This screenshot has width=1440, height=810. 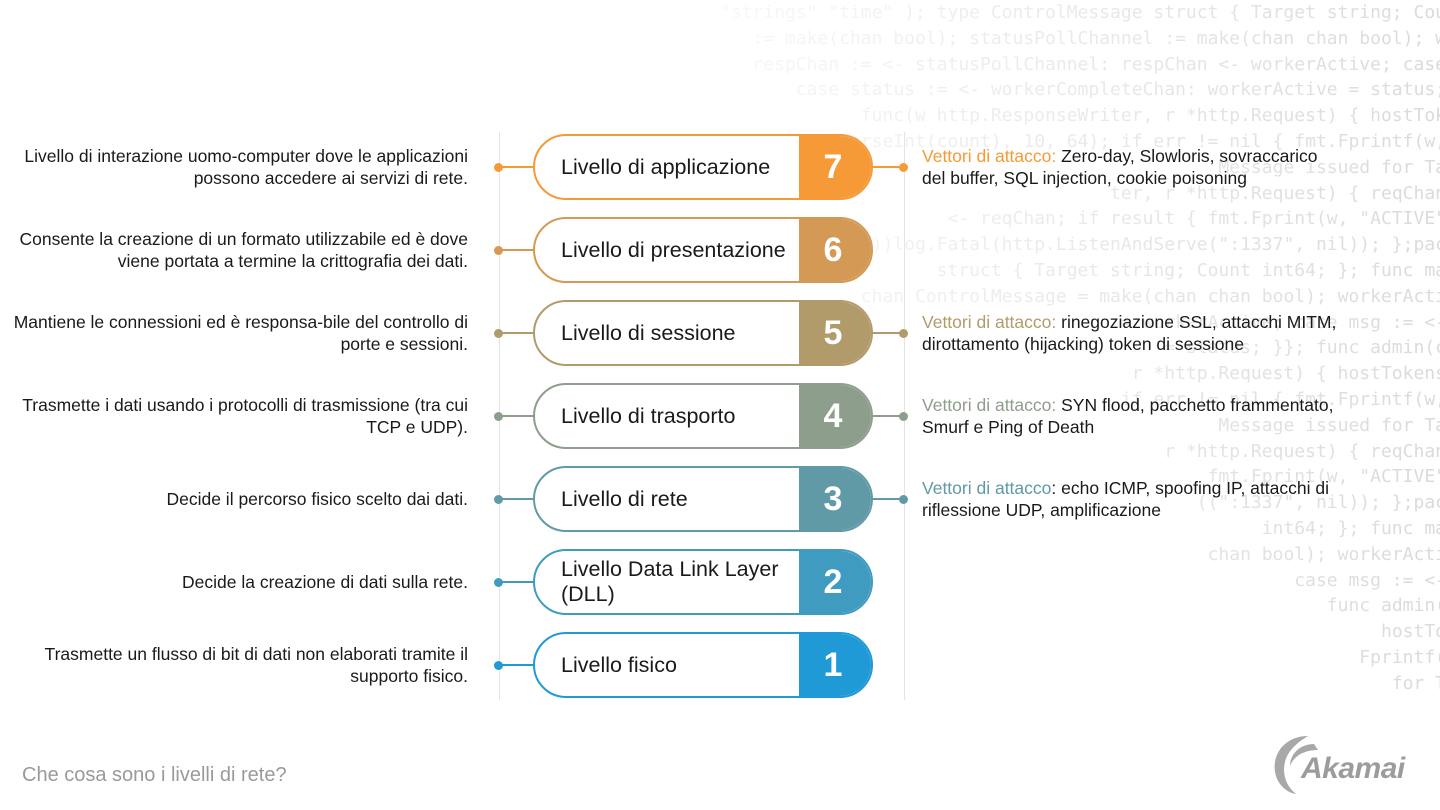 I want to click on layer-name: Livello Data Link Layer (DLL), so click(x=670, y=581).